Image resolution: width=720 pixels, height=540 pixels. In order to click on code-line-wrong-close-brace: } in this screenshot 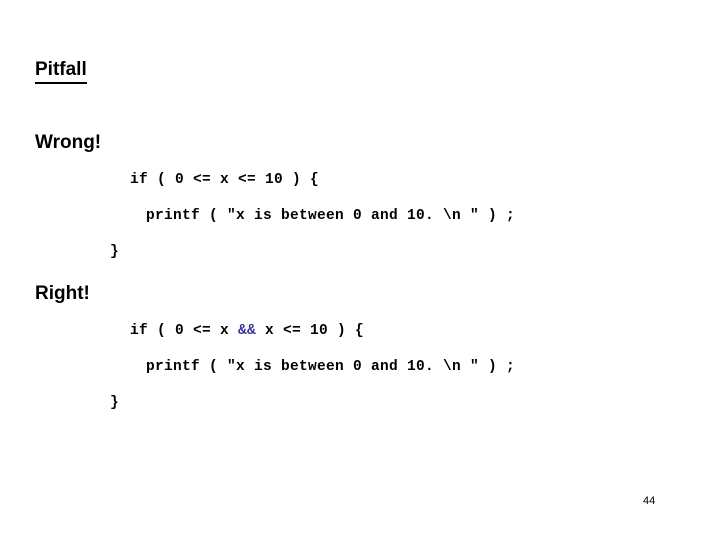, I will do `click(115, 252)`.